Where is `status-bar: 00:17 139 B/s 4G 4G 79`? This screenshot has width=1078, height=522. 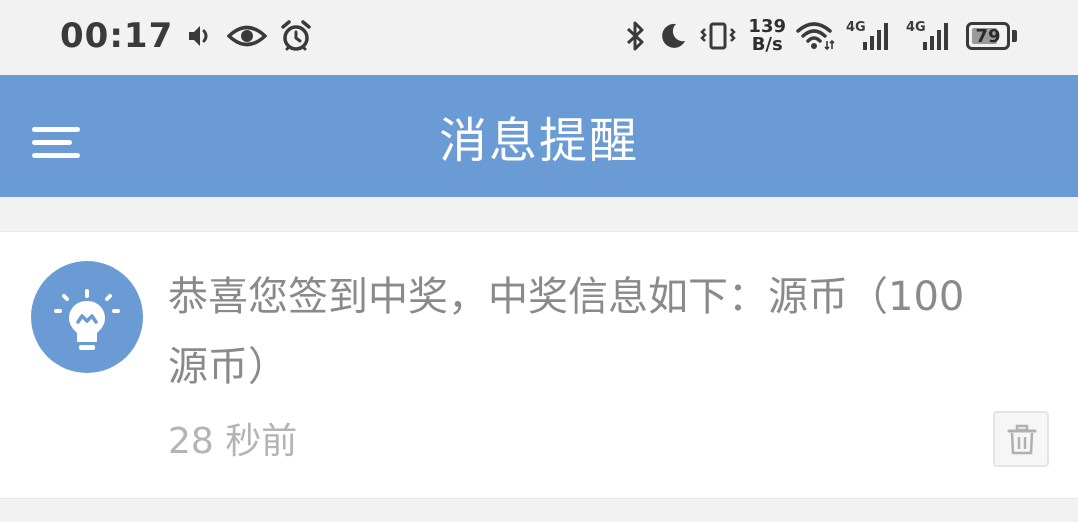
status-bar: 00:17 139 B/s 4G 4G 79 is located at coordinates (539, 37).